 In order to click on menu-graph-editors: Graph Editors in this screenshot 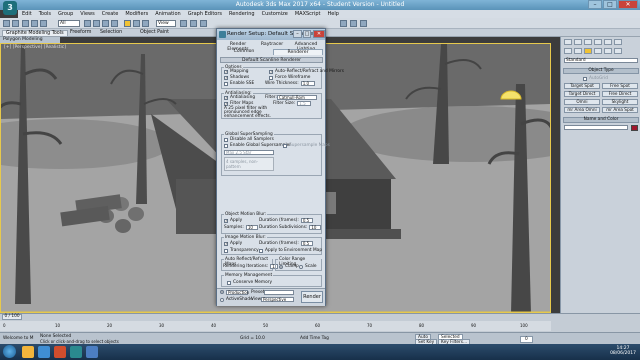, I will do `click(205, 14)`.